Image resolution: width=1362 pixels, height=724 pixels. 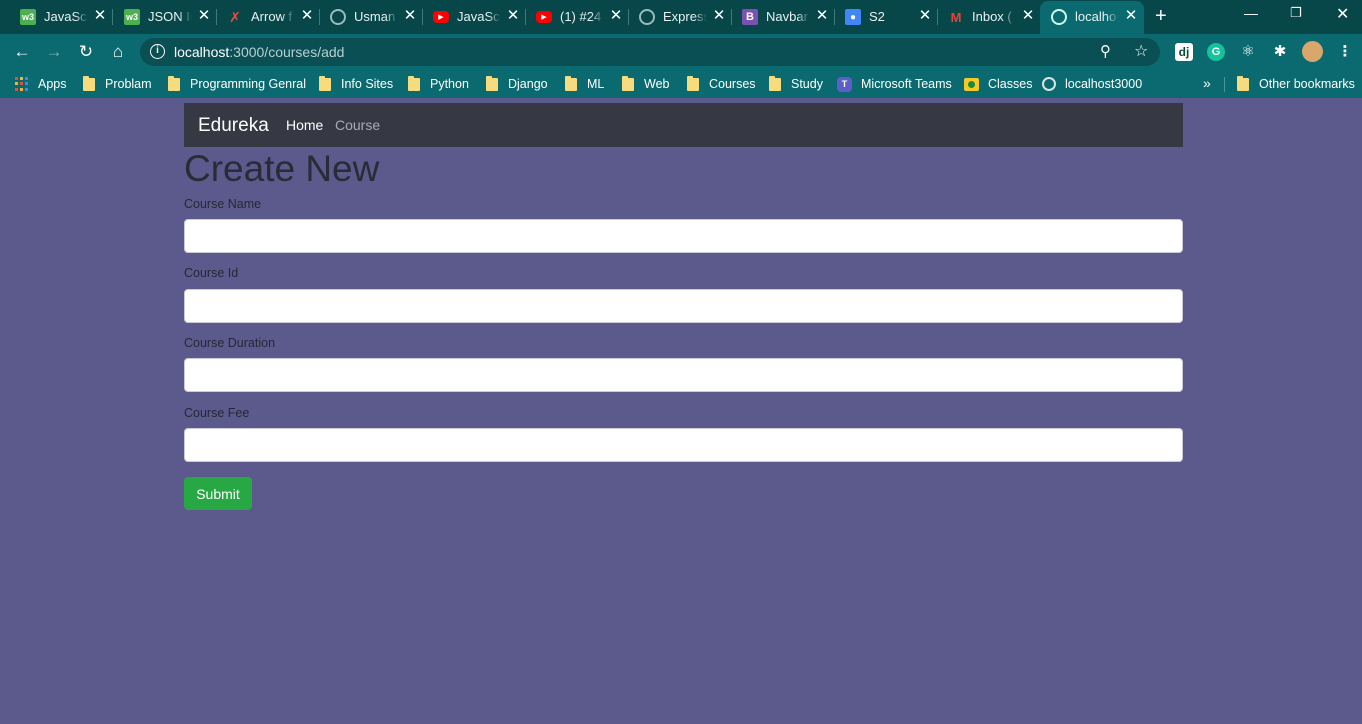 I want to click on browser-tab: w3 JSON Ir ✕, so click(x=169, y=17).